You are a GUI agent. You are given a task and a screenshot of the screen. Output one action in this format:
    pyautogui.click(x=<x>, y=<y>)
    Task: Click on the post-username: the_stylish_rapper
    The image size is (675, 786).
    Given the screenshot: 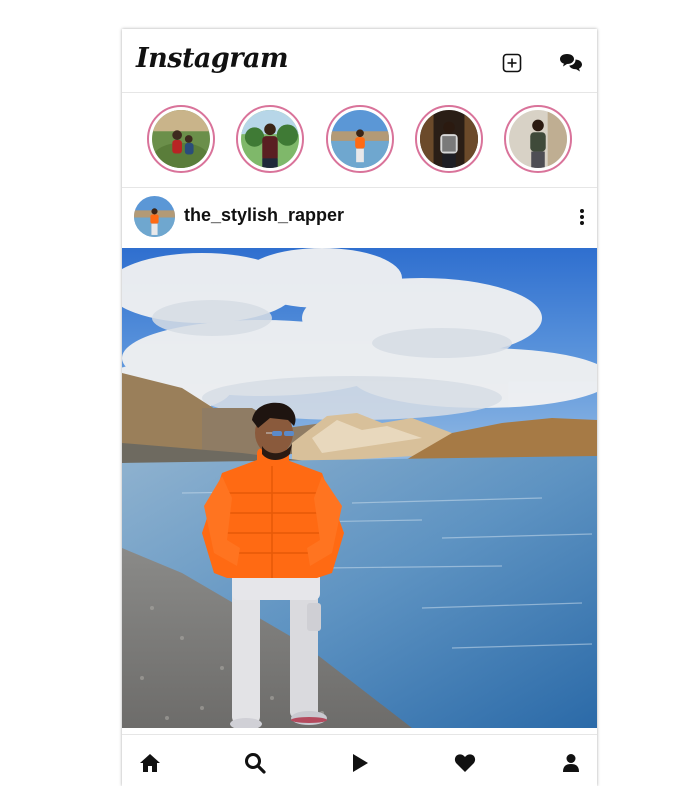 What is the action you would take?
    pyautogui.click(x=264, y=215)
    